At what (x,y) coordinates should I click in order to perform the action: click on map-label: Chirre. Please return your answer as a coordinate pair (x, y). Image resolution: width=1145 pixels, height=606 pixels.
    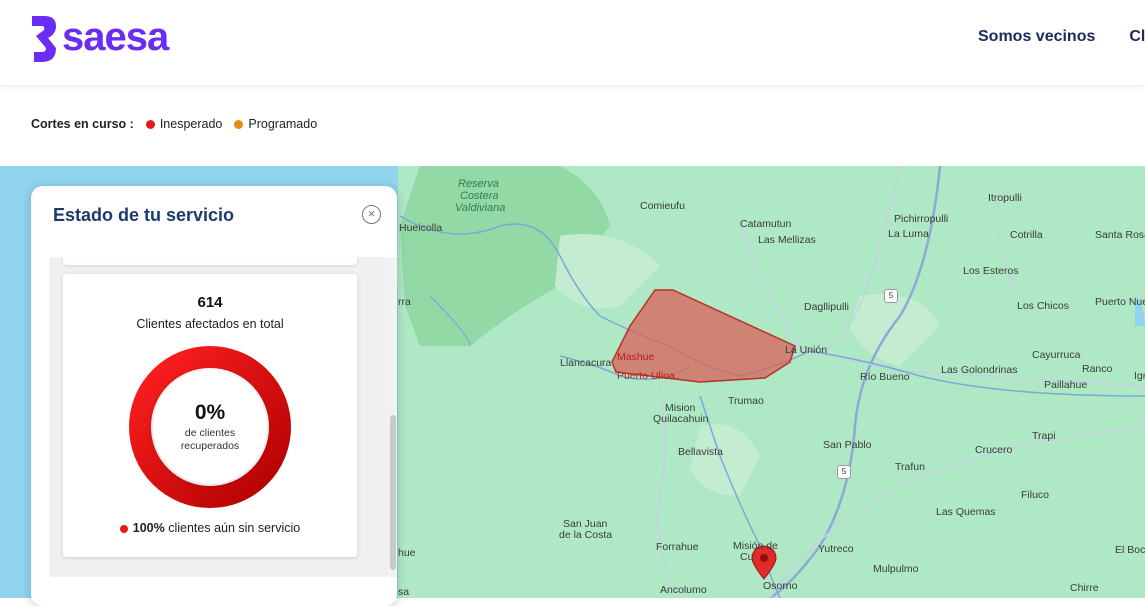
    Looking at the image, I should click on (1084, 588).